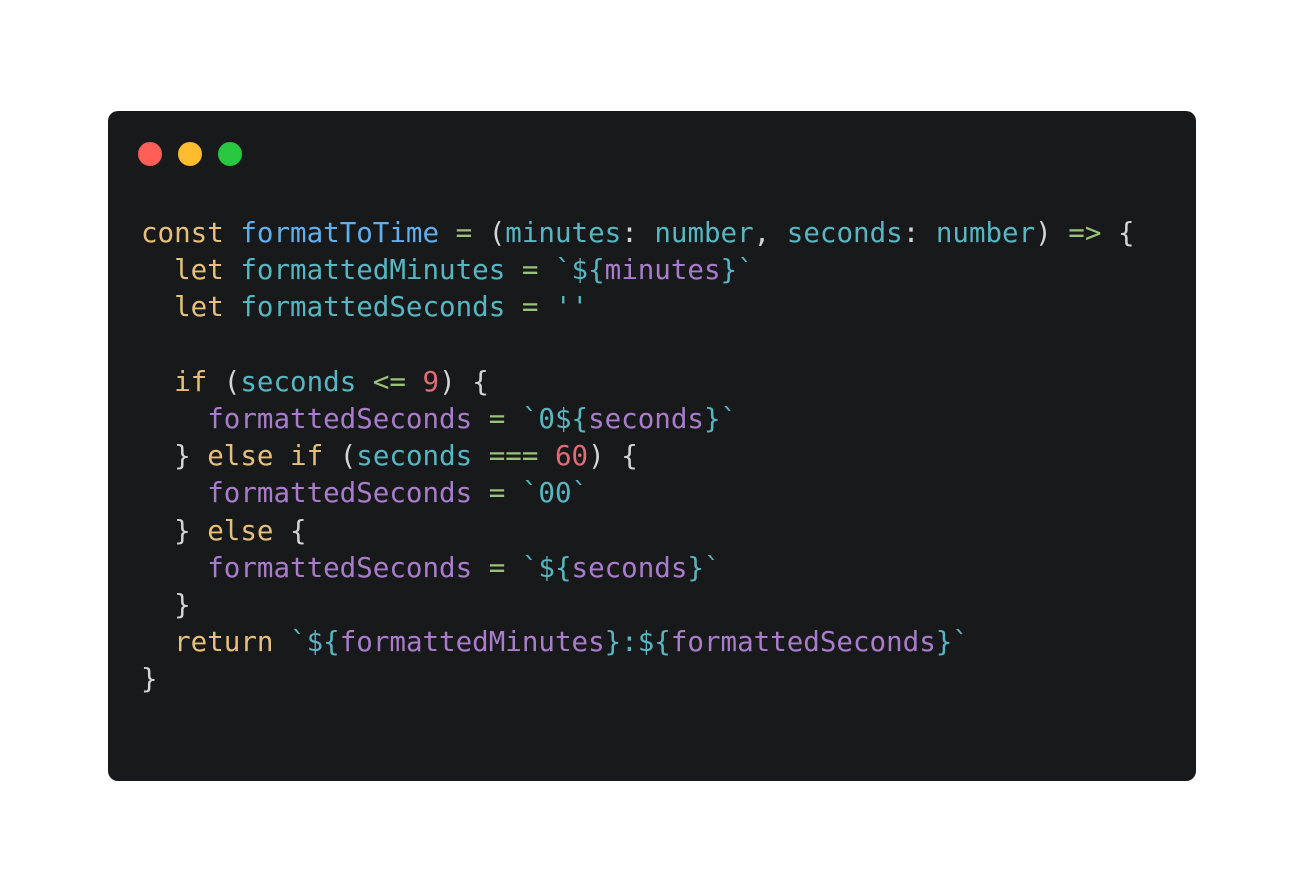 The width and height of the screenshot is (1306, 890). What do you see at coordinates (150, 154) in the screenshot?
I see `close-dot-icon` at bounding box center [150, 154].